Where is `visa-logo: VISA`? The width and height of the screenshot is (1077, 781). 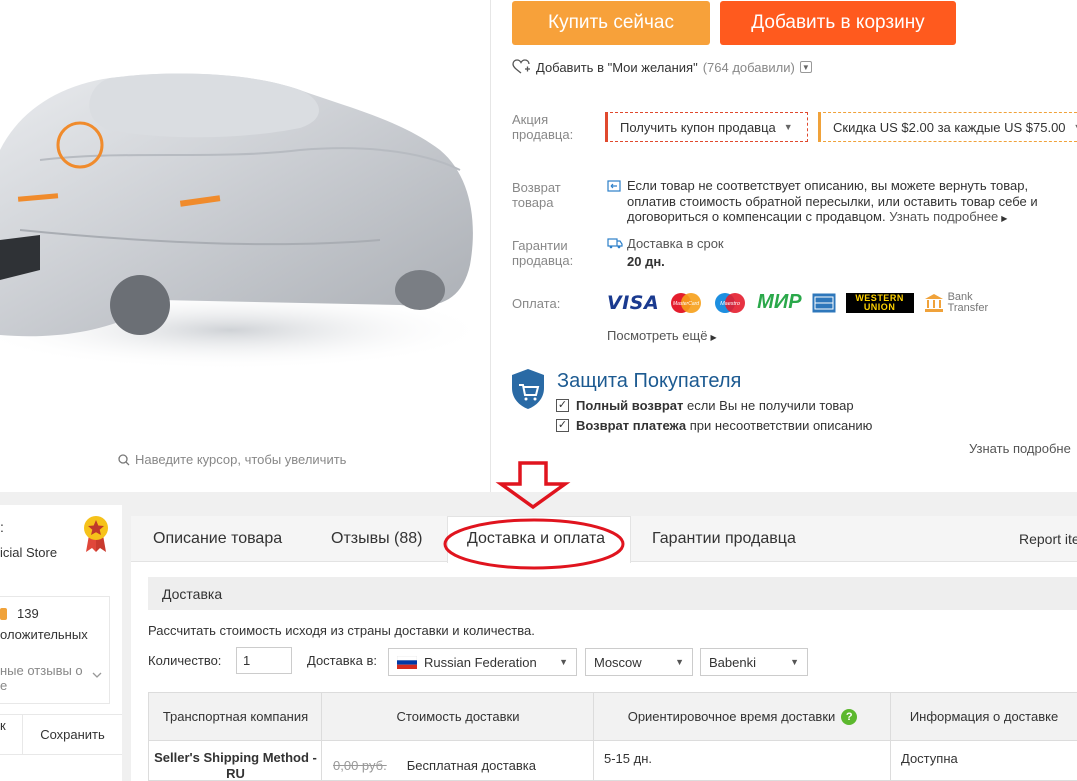 visa-logo: VISA is located at coordinates (633, 302).